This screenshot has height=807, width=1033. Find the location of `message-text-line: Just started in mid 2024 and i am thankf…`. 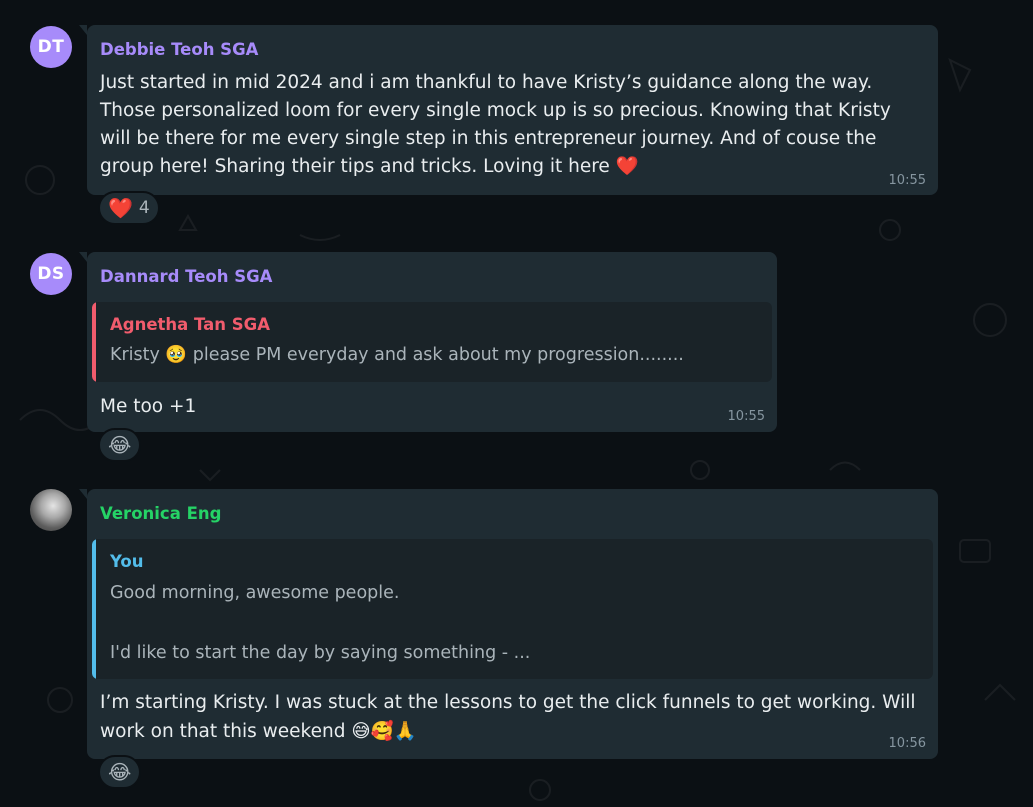

message-text-line: Just started in mid 2024 and i am thankf… is located at coordinates (486, 82).